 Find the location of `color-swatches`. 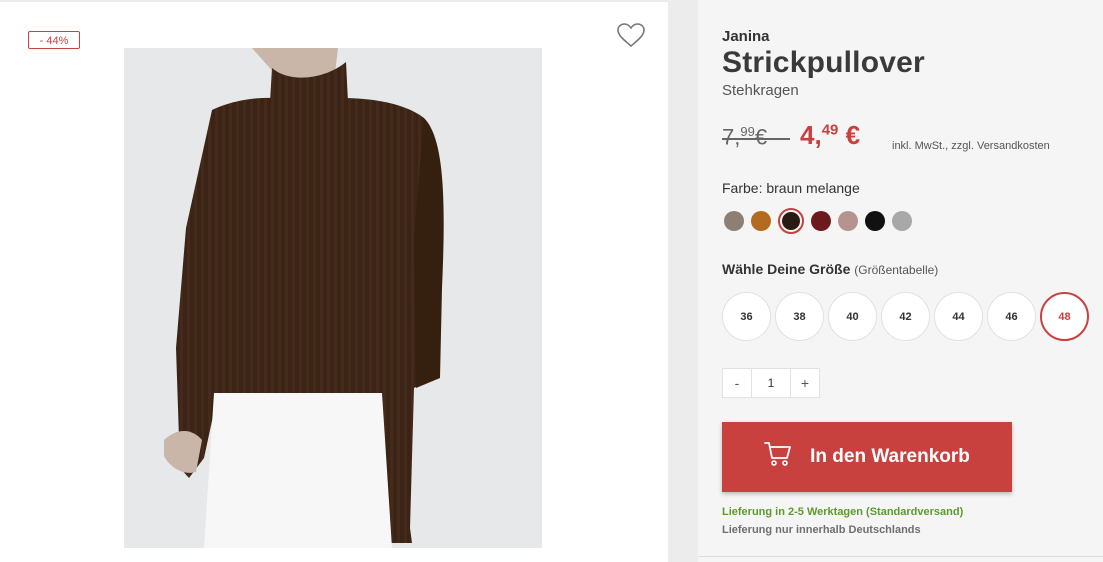

color-swatches is located at coordinates (818, 221).